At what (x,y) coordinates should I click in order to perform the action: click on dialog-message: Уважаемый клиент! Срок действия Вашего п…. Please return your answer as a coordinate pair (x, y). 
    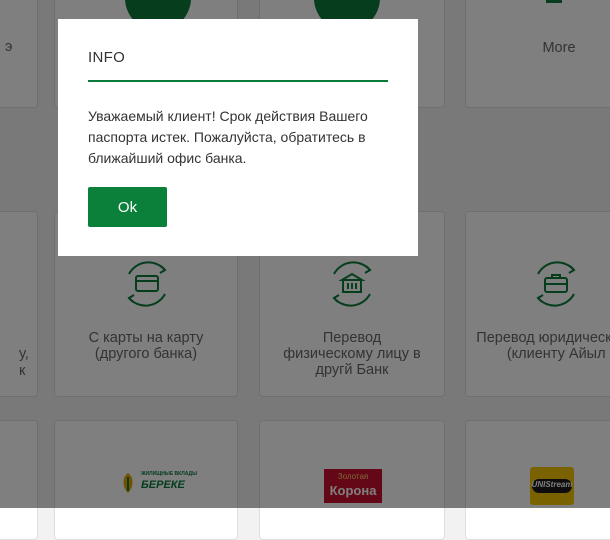
    Looking at the image, I should click on (228, 137).